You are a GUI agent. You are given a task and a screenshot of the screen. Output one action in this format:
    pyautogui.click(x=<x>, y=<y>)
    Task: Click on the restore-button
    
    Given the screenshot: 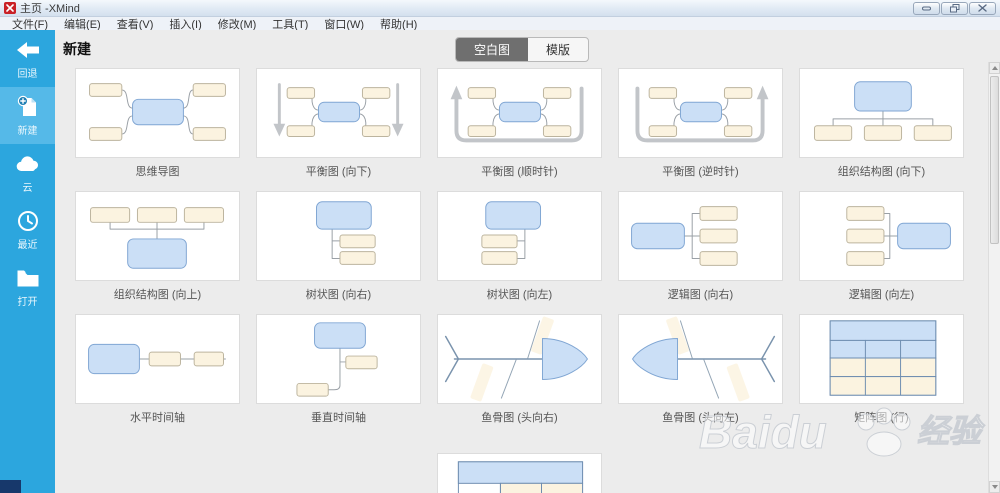 What is the action you would take?
    pyautogui.click(x=954, y=8)
    